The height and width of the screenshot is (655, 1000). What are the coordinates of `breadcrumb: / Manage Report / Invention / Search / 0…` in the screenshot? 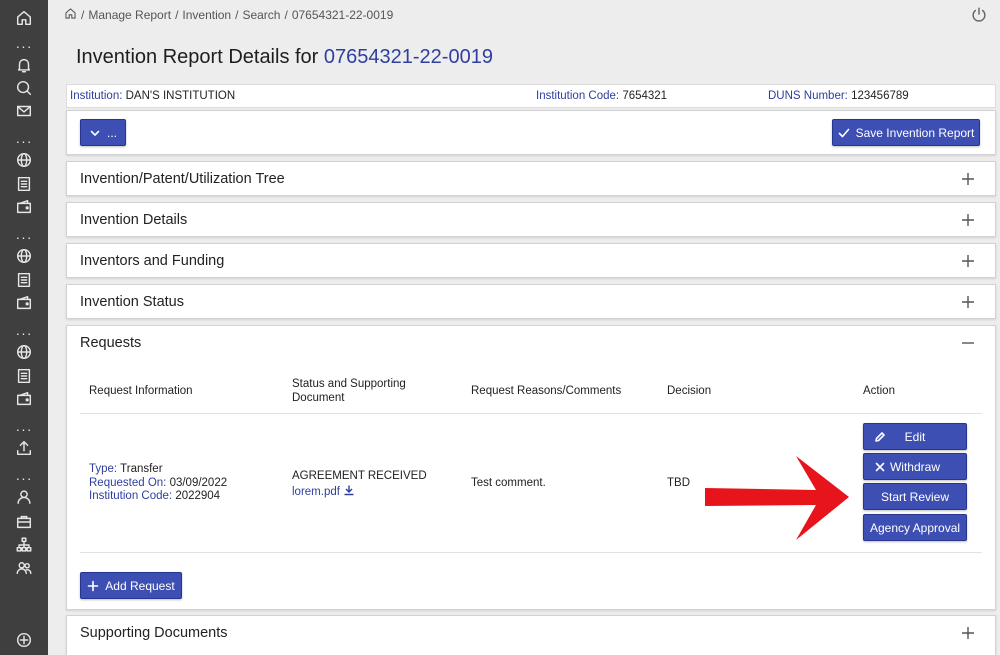 It's located at (228, 15).